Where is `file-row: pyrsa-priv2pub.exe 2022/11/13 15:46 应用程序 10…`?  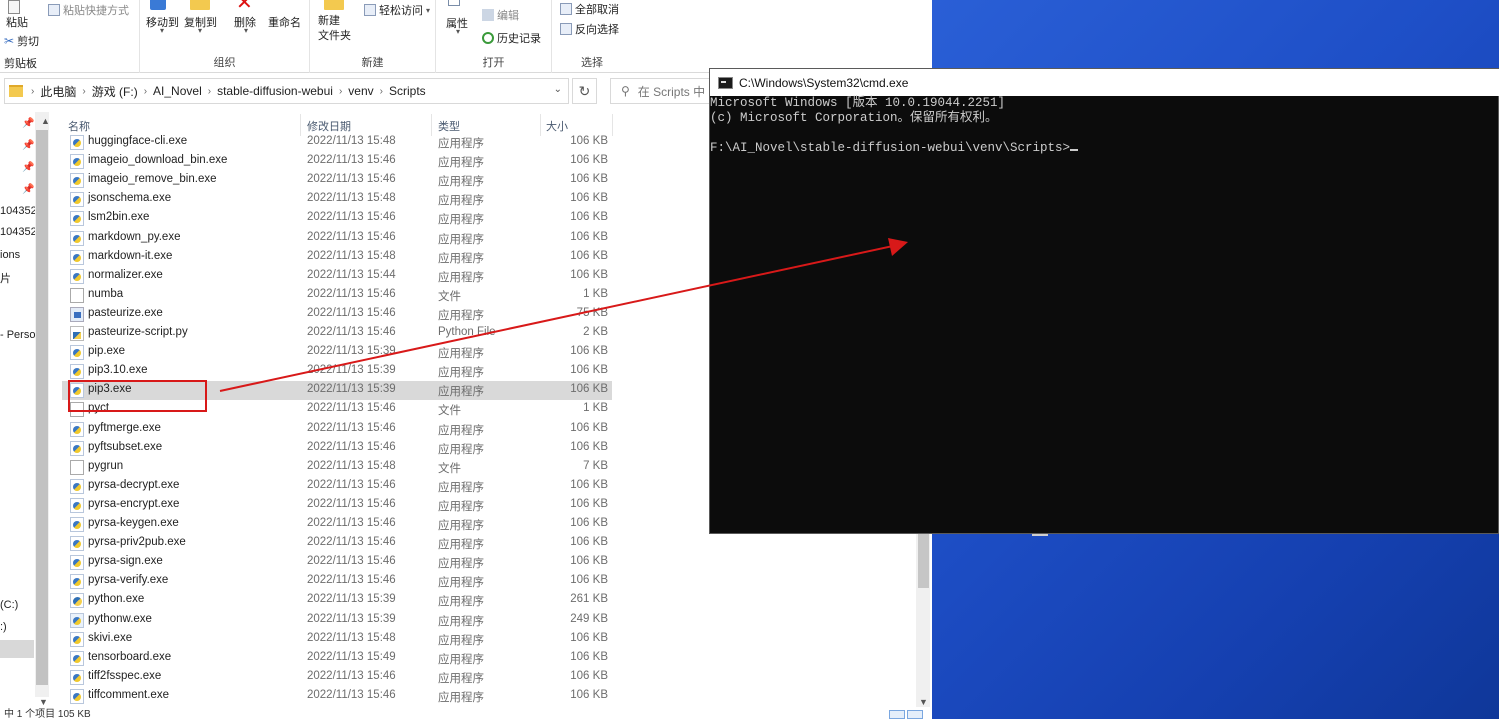
file-row: pyrsa-priv2pub.exe 2022/11/13 15:46 应用程序 10… is located at coordinates (337, 543).